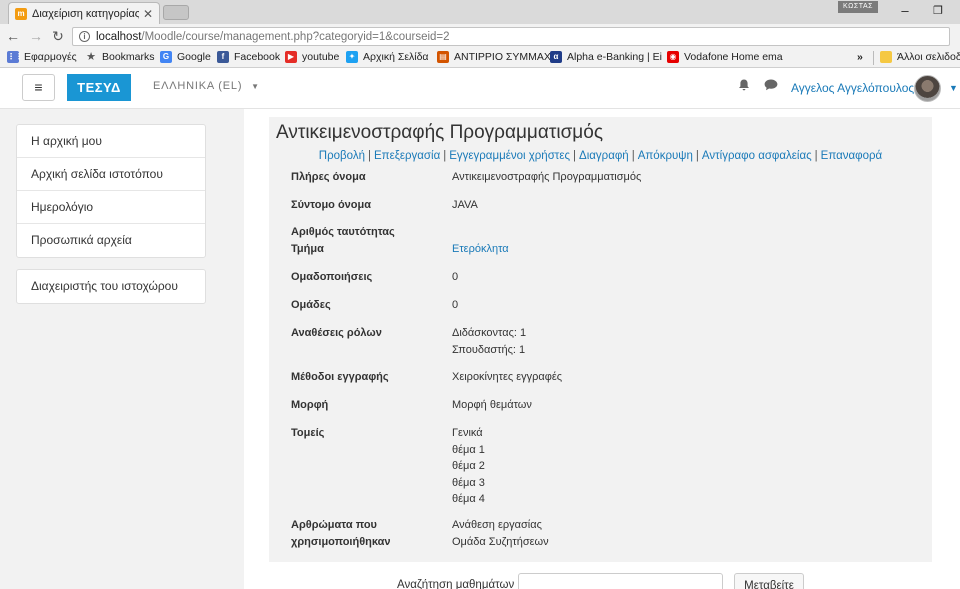 This screenshot has width=960, height=589. What do you see at coordinates (509, 156) in the screenshot?
I see `action-enrolled-users-link: Εγγεγραμμένοι χρήστες` at bounding box center [509, 156].